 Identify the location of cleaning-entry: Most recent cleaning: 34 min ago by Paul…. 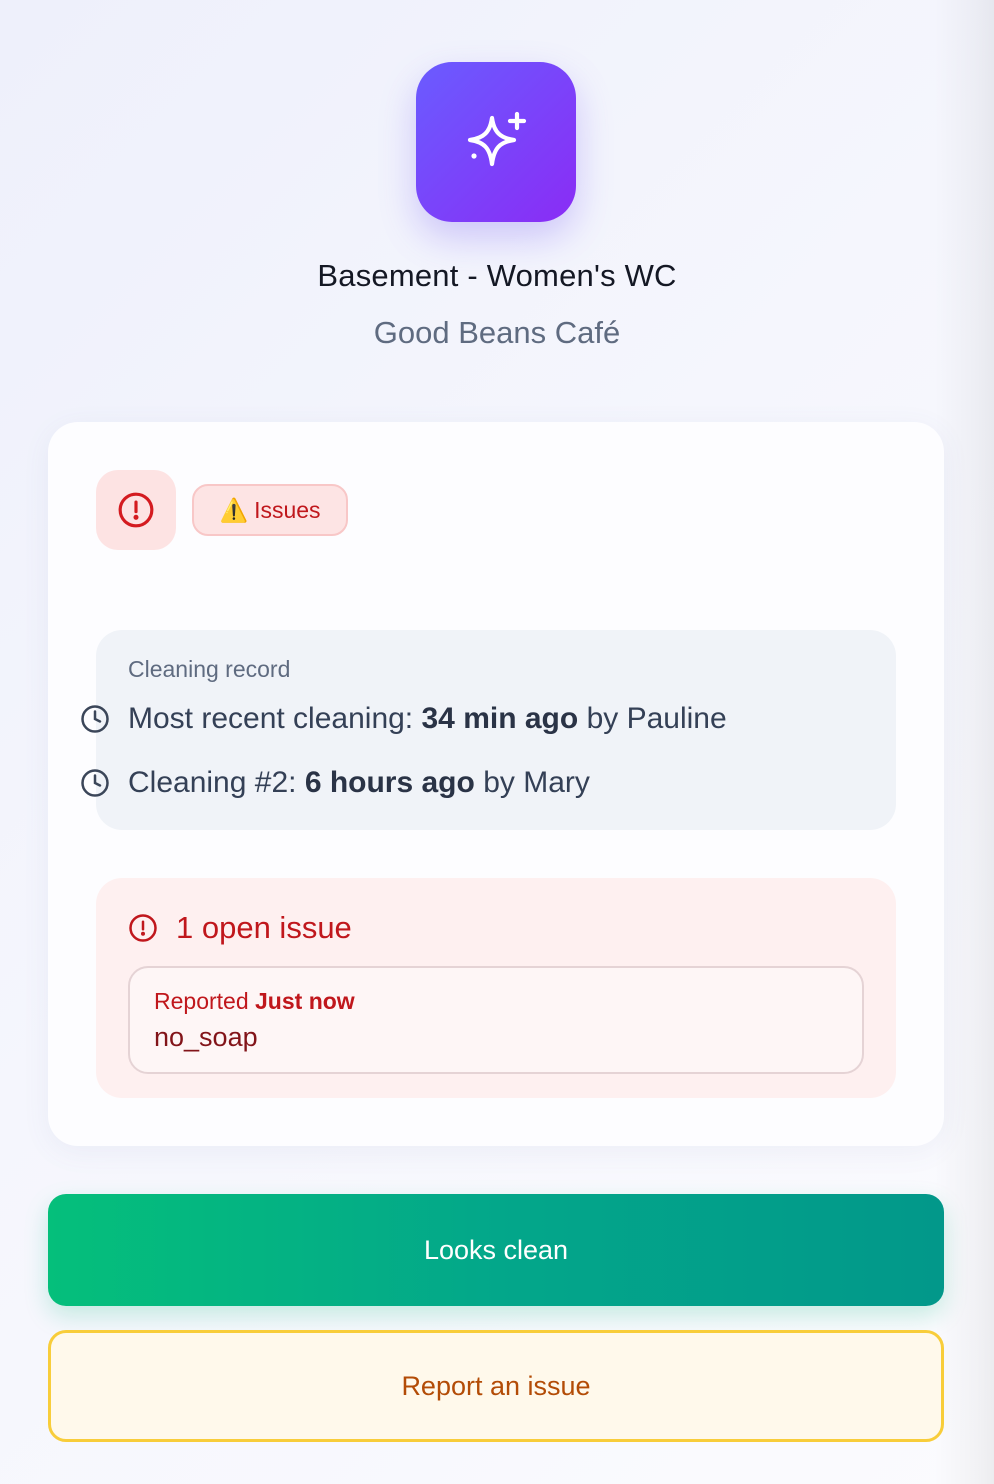
(403, 719).